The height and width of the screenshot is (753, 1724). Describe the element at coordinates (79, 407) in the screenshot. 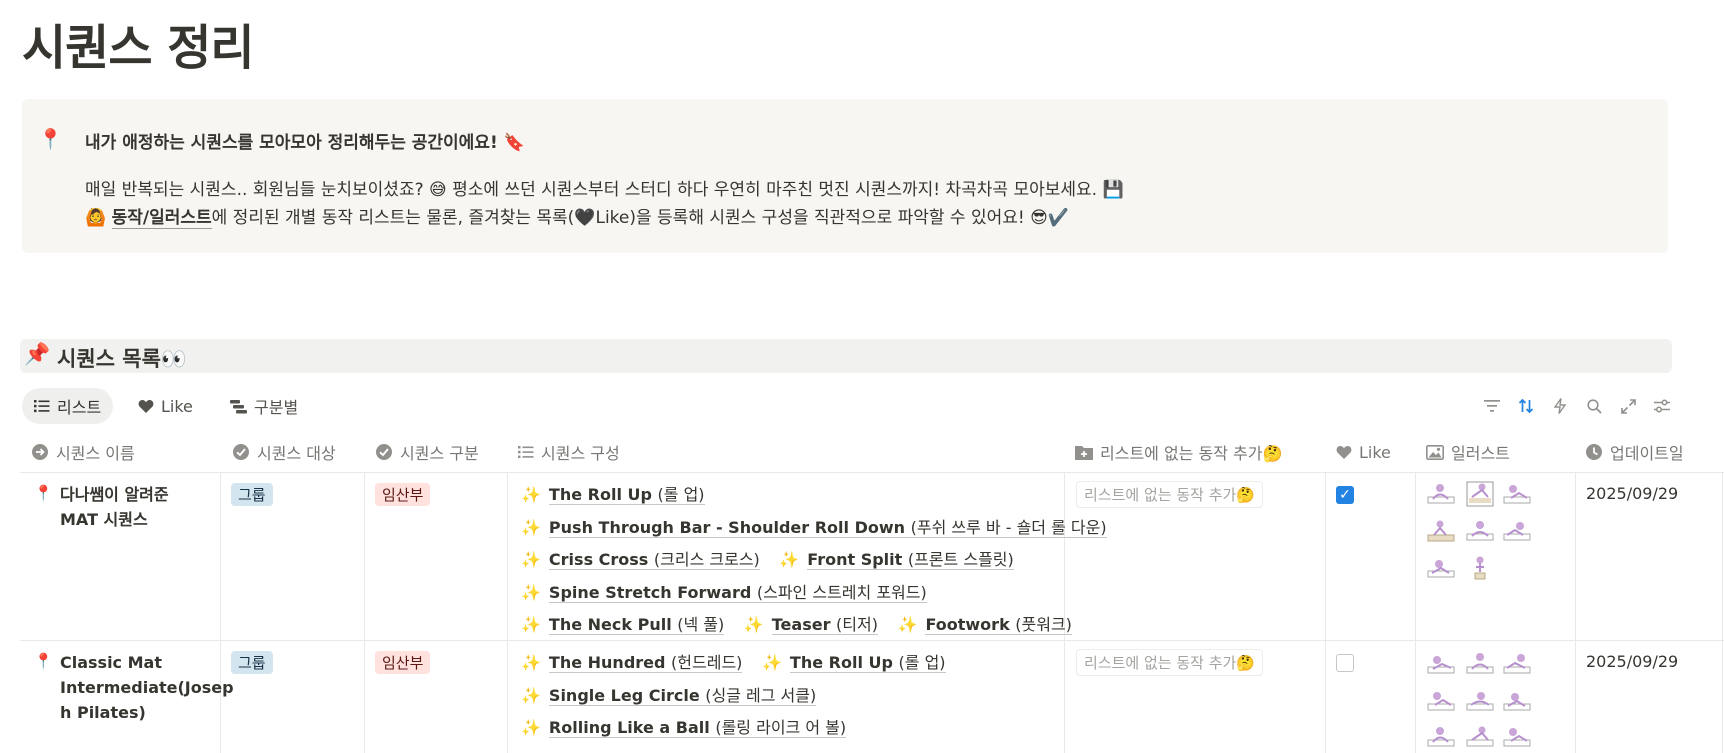

I see `tab-list-label: 리스트` at that location.